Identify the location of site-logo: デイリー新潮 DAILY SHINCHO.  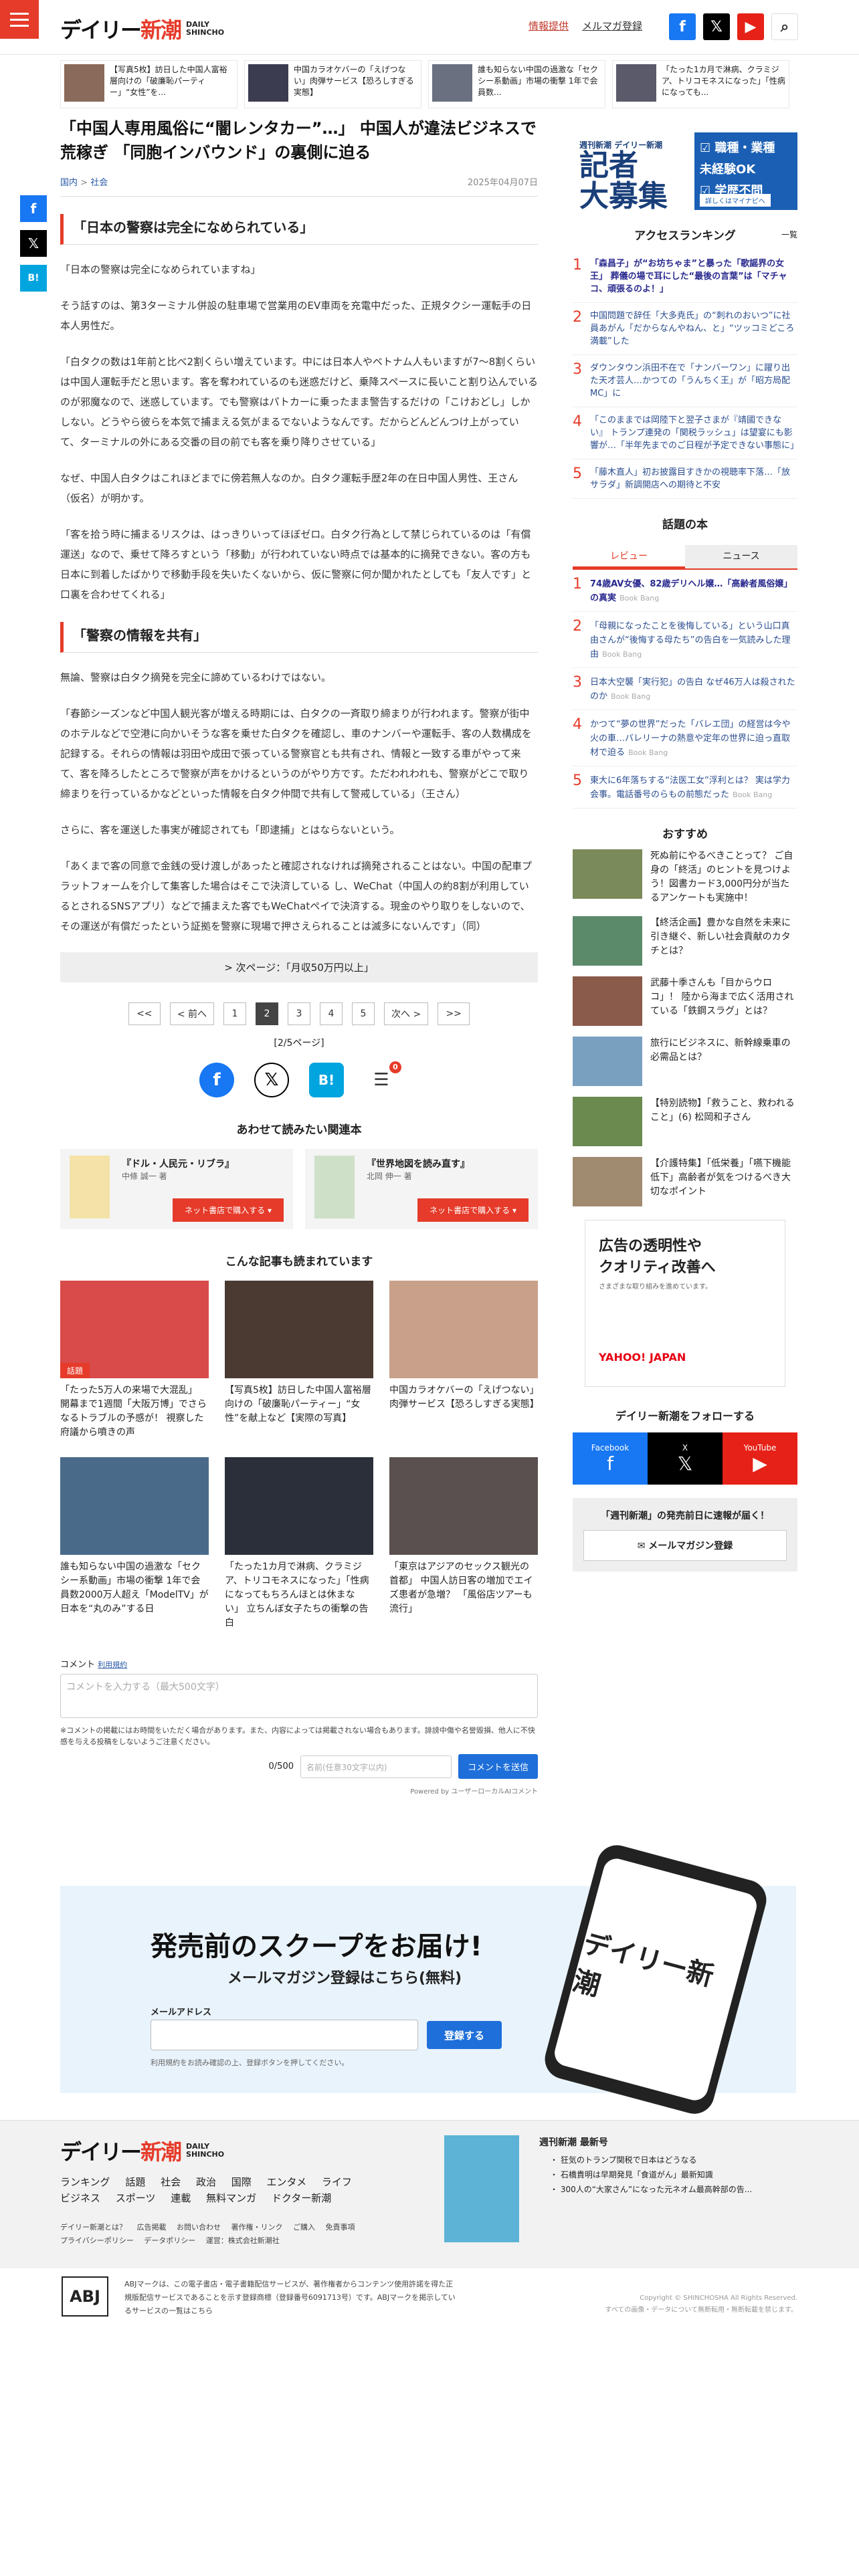
(142, 28).